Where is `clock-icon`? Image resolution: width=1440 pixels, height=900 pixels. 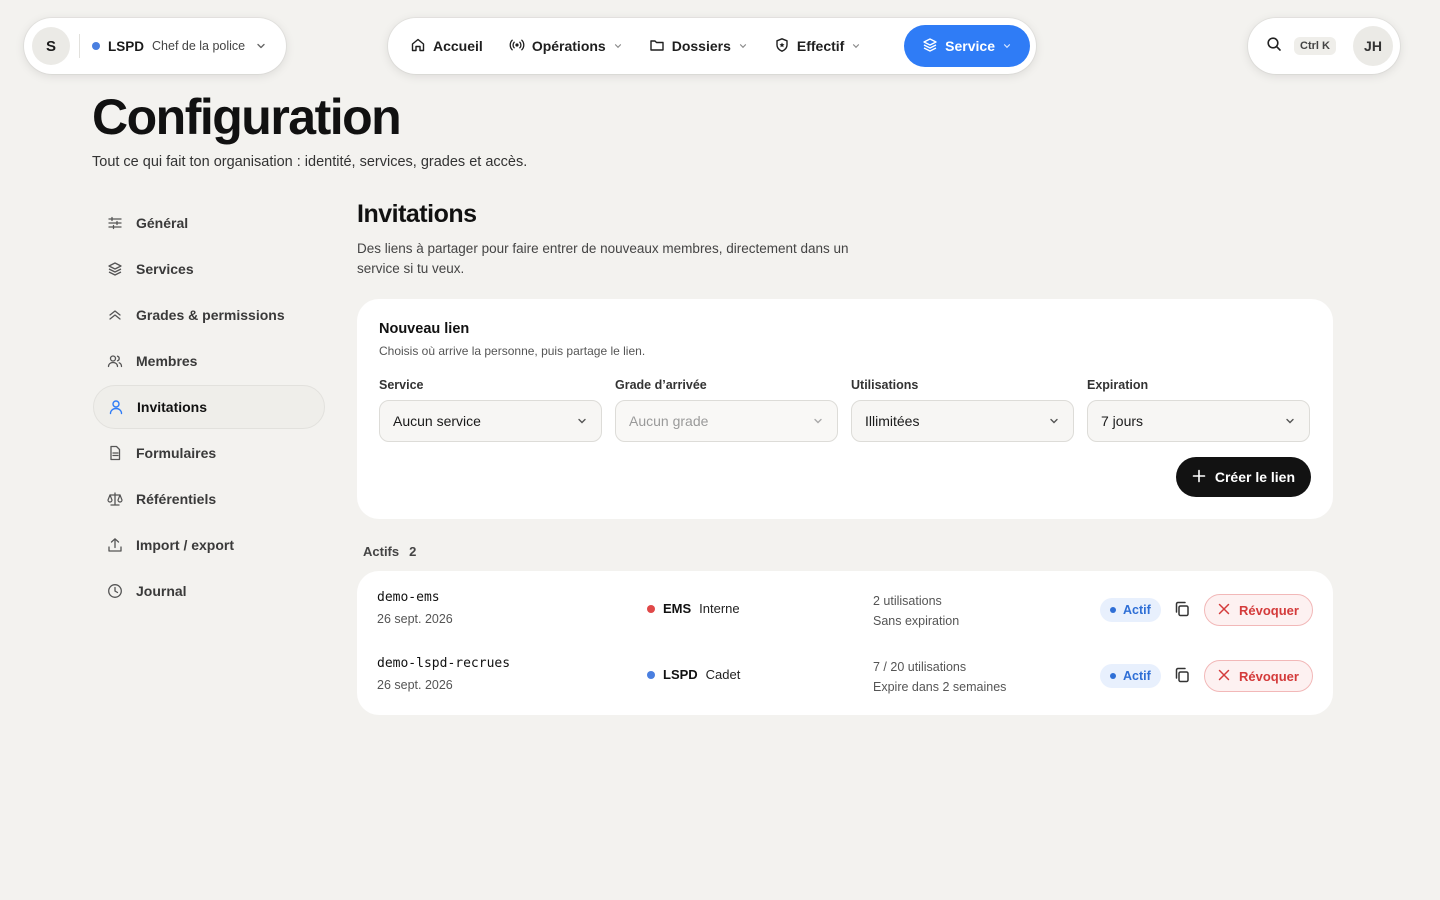 clock-icon is located at coordinates (115, 591).